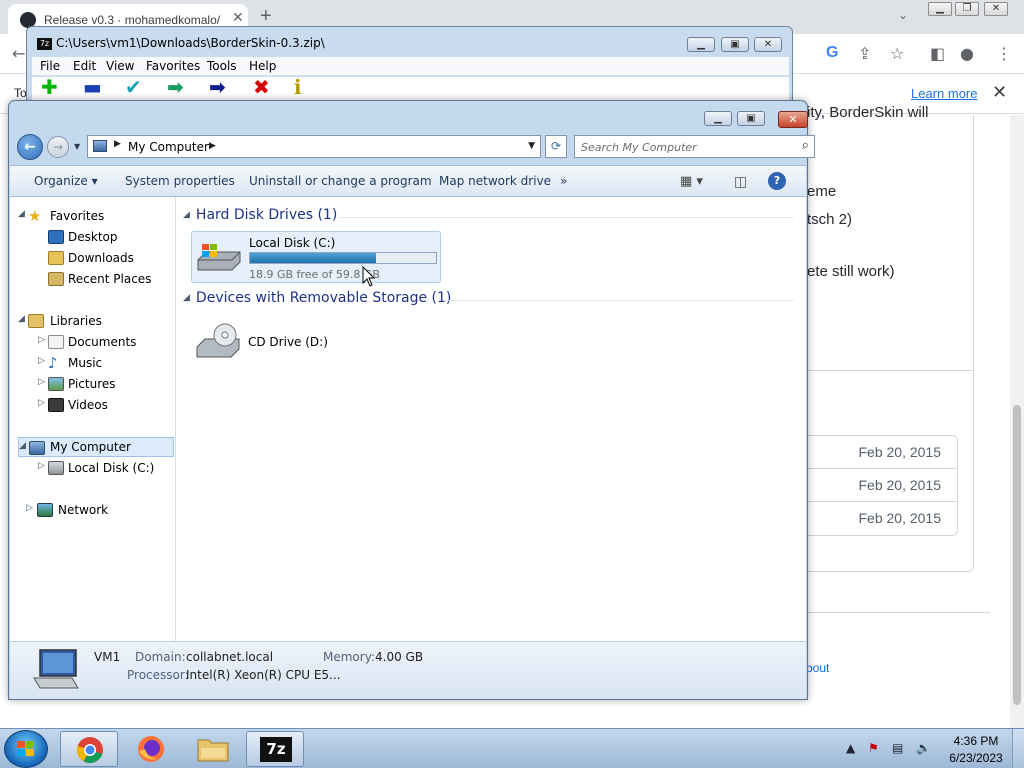 The image size is (1024, 768). Describe the element at coordinates (751, 118) in the screenshot. I see `explorer-maximize-button: ▣` at that location.